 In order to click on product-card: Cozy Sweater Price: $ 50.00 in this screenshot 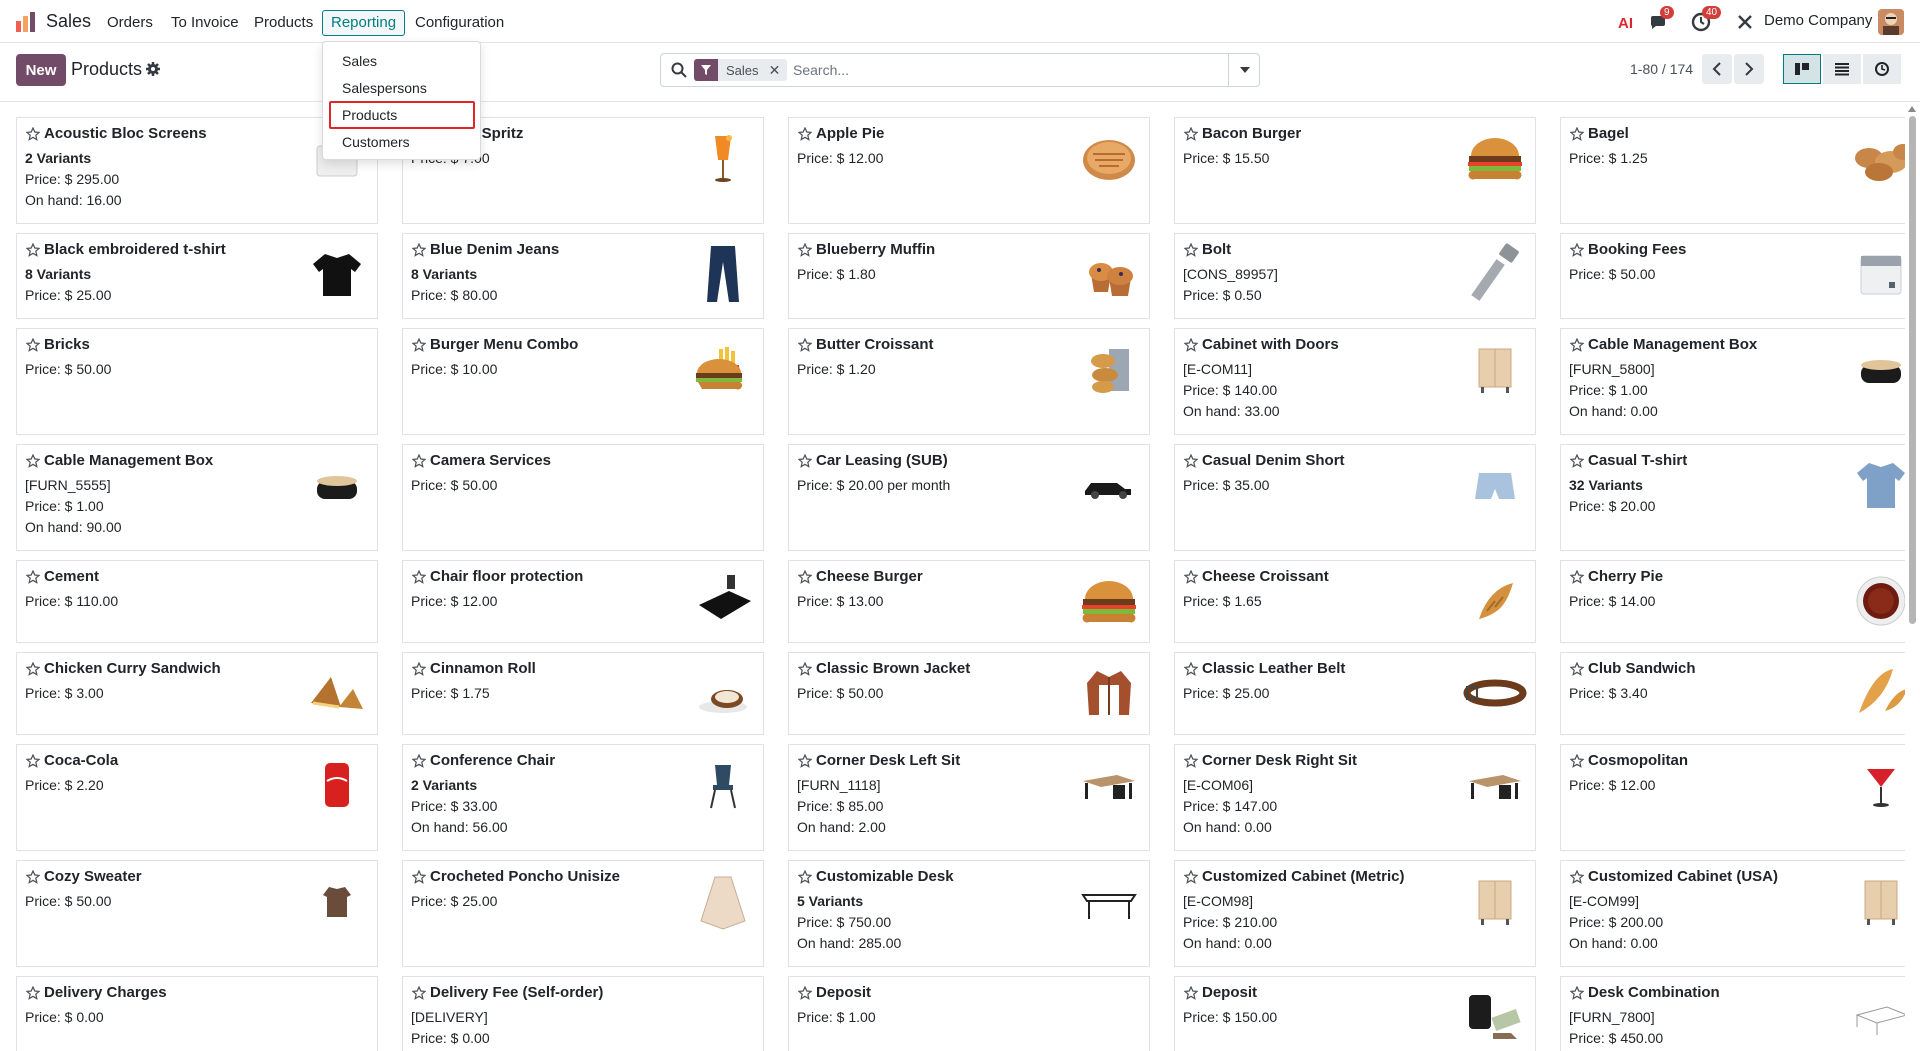, I will do `click(197, 913)`.